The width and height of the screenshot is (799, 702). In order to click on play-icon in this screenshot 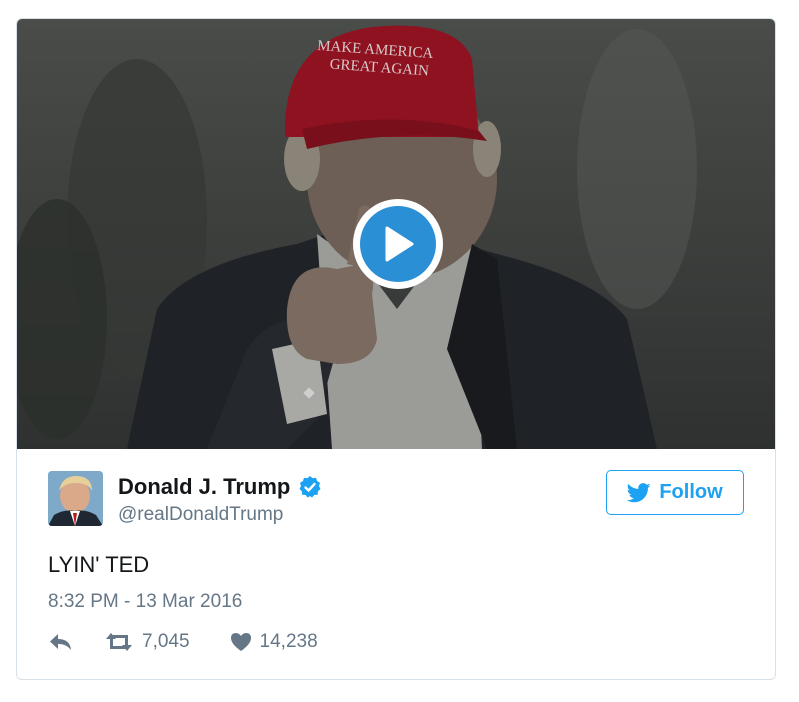, I will do `click(398, 244)`.